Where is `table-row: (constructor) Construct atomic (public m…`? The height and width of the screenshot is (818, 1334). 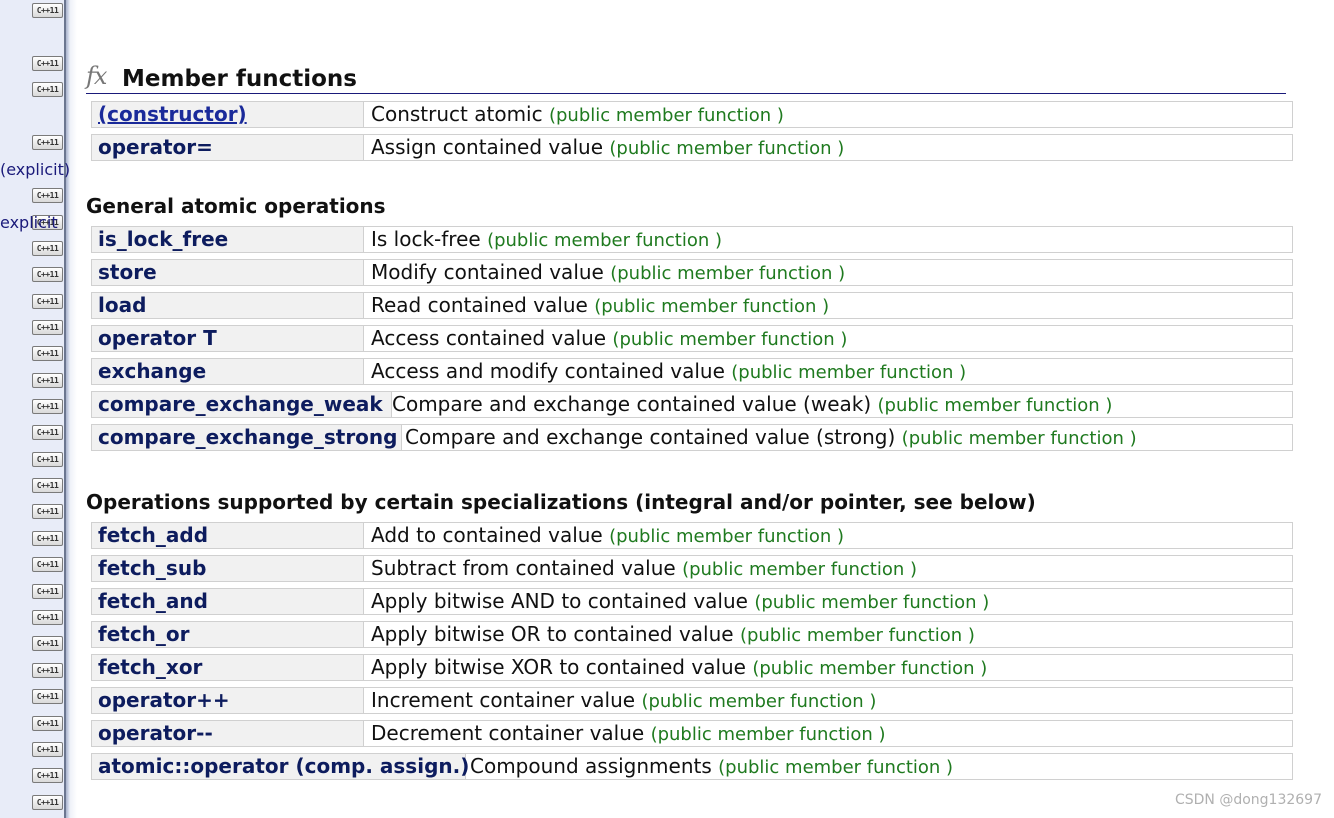
table-row: (constructor) Construct atomic (public m… is located at coordinates (692, 114).